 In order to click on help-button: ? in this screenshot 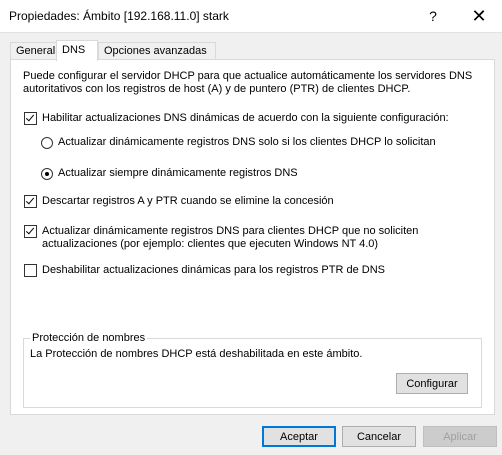, I will do `click(433, 16)`.